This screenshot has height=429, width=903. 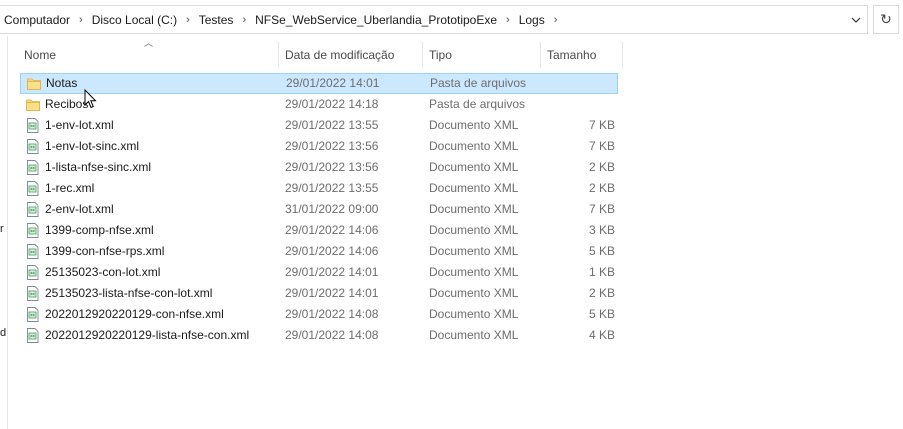 I want to click on navigation-pane: r d, so click(x=4, y=232).